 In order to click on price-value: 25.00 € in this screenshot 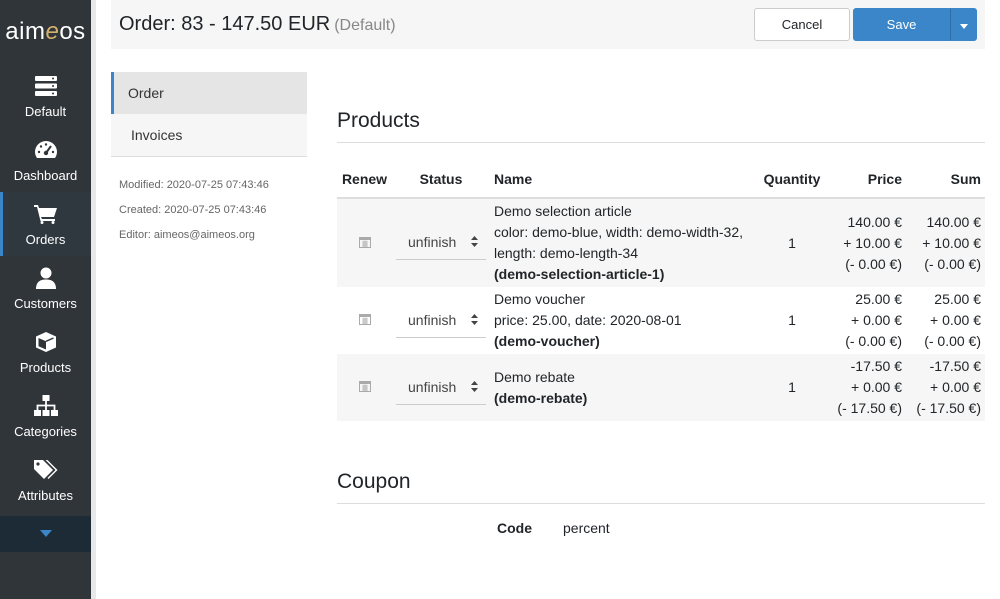, I will do `click(878, 299)`.